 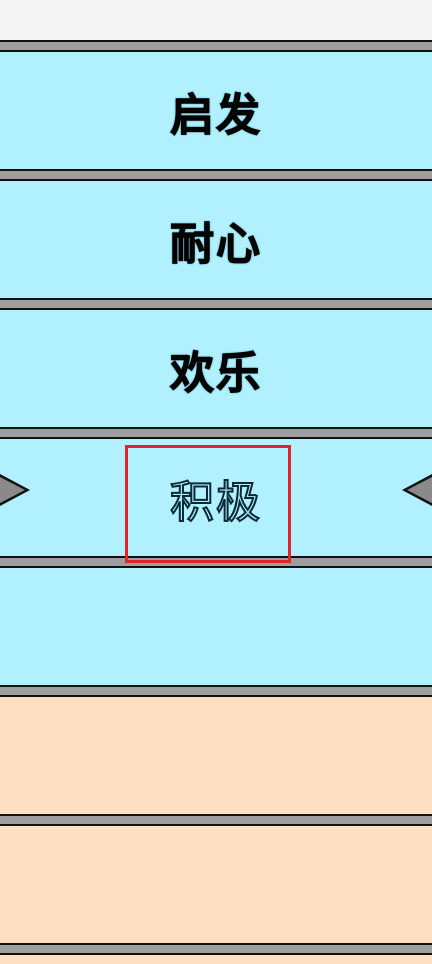 What do you see at coordinates (215, 502) in the screenshot?
I see `word-label-selected: 积极` at bounding box center [215, 502].